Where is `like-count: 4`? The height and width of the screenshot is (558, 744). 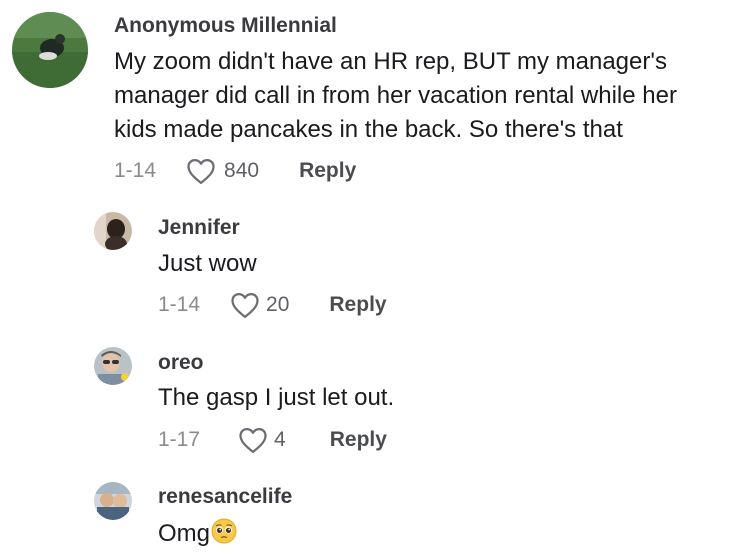 like-count: 4 is located at coordinates (280, 439).